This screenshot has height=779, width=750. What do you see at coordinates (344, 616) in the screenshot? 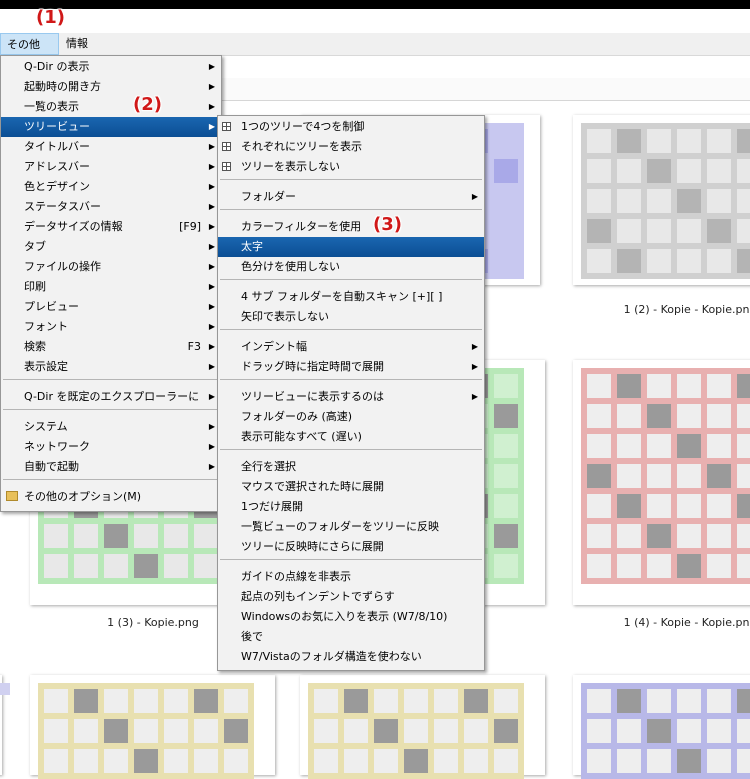
I see `menu-item-label: Windowsのお気に入りを表示 (W7/8/10)` at bounding box center [344, 616].